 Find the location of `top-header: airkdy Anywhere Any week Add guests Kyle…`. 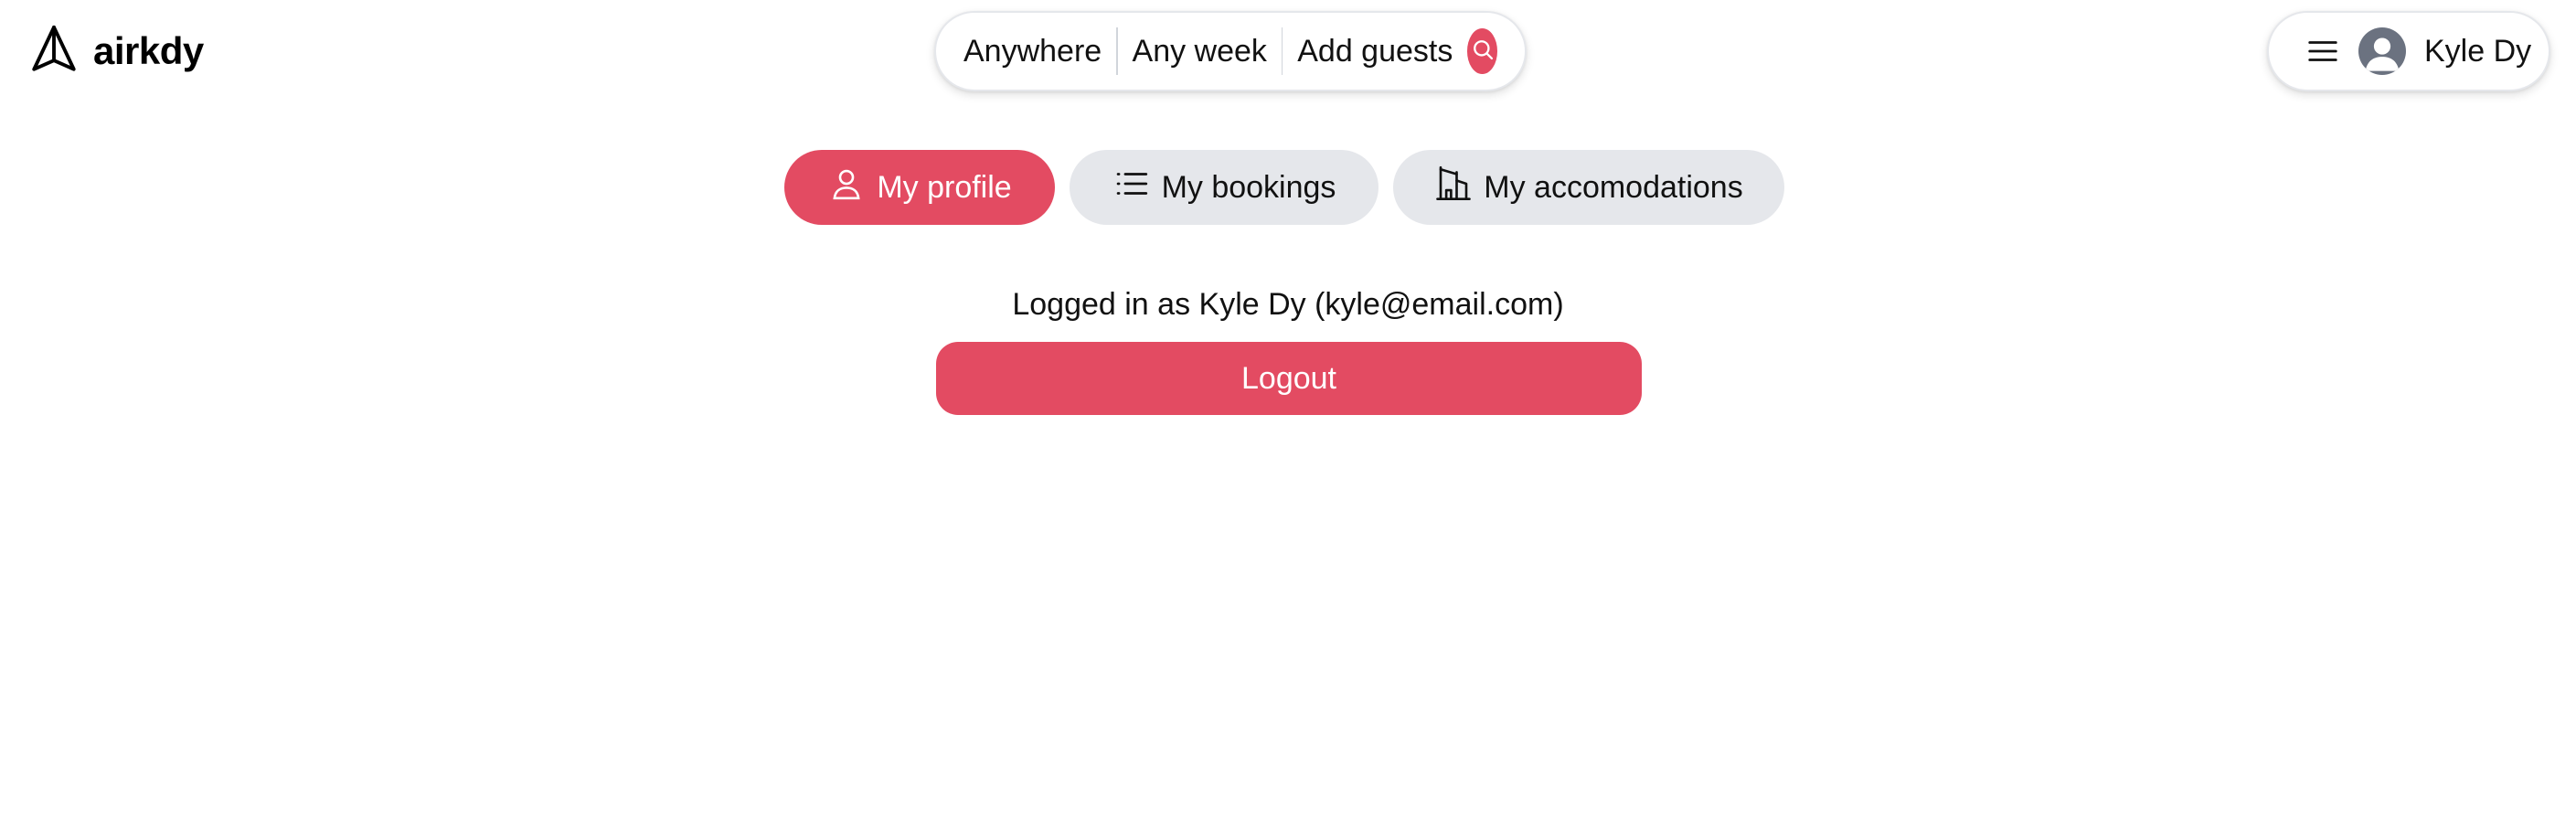

top-header: airkdy Anywhere Any week Add guests Kyle… is located at coordinates (1288, 50).